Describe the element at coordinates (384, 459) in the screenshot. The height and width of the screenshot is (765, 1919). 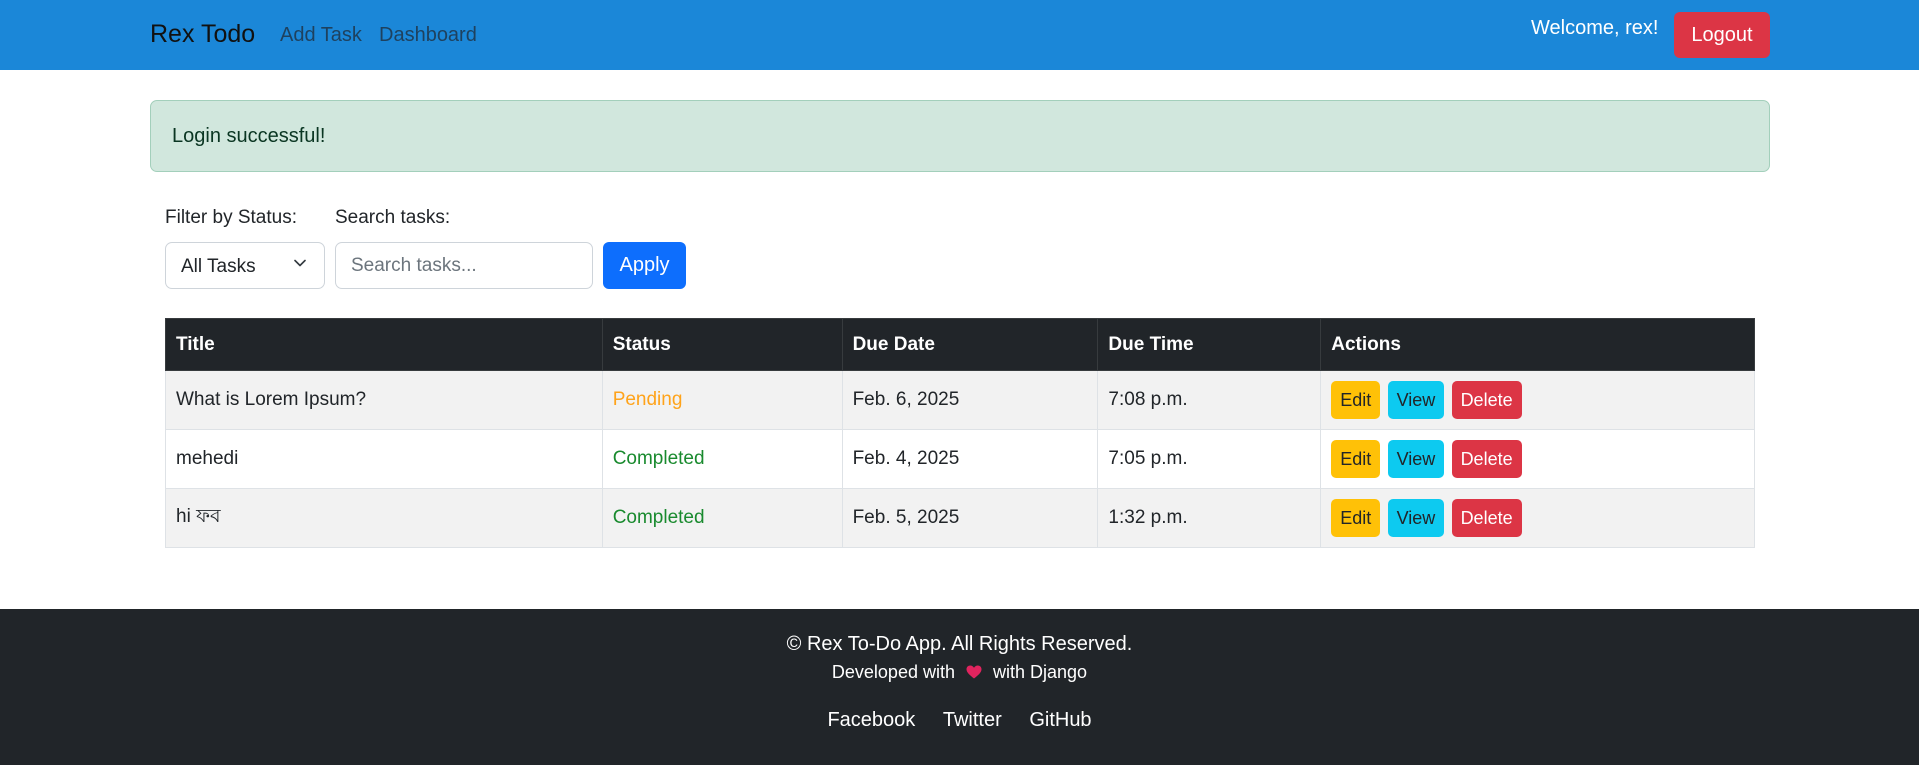
I see `task-title: mehedi` at that location.